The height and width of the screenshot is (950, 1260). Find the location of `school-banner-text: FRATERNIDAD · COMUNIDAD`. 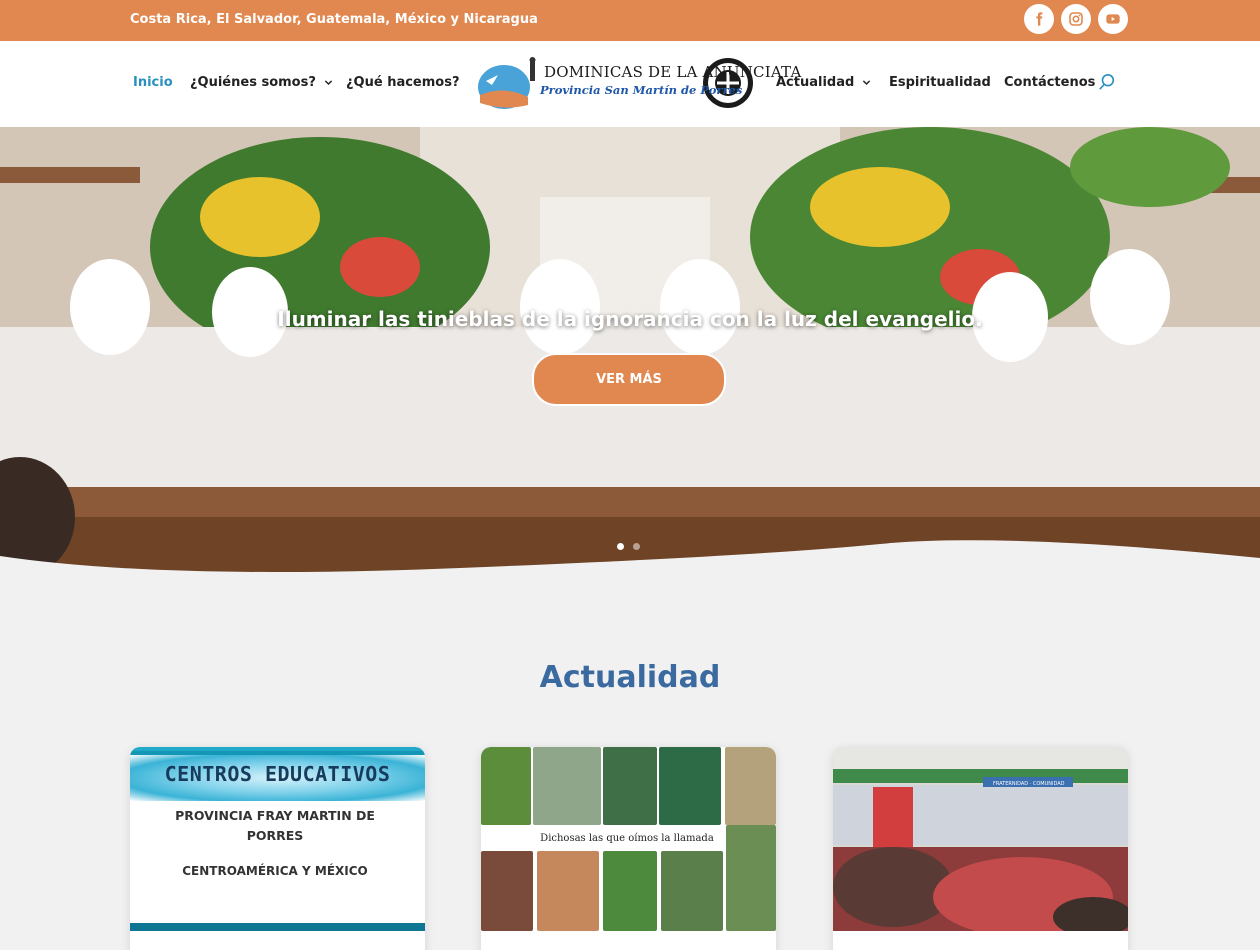

school-banner-text: FRATERNIDAD · COMUNIDAD is located at coordinates (1029, 784).